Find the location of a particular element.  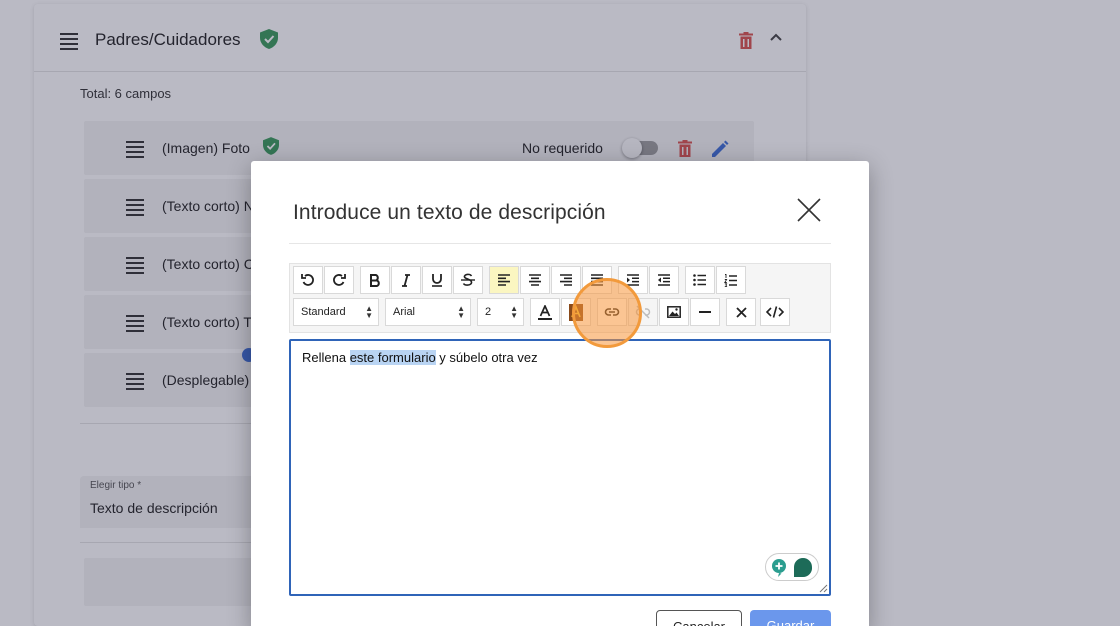

code-icon is located at coordinates (775, 312).